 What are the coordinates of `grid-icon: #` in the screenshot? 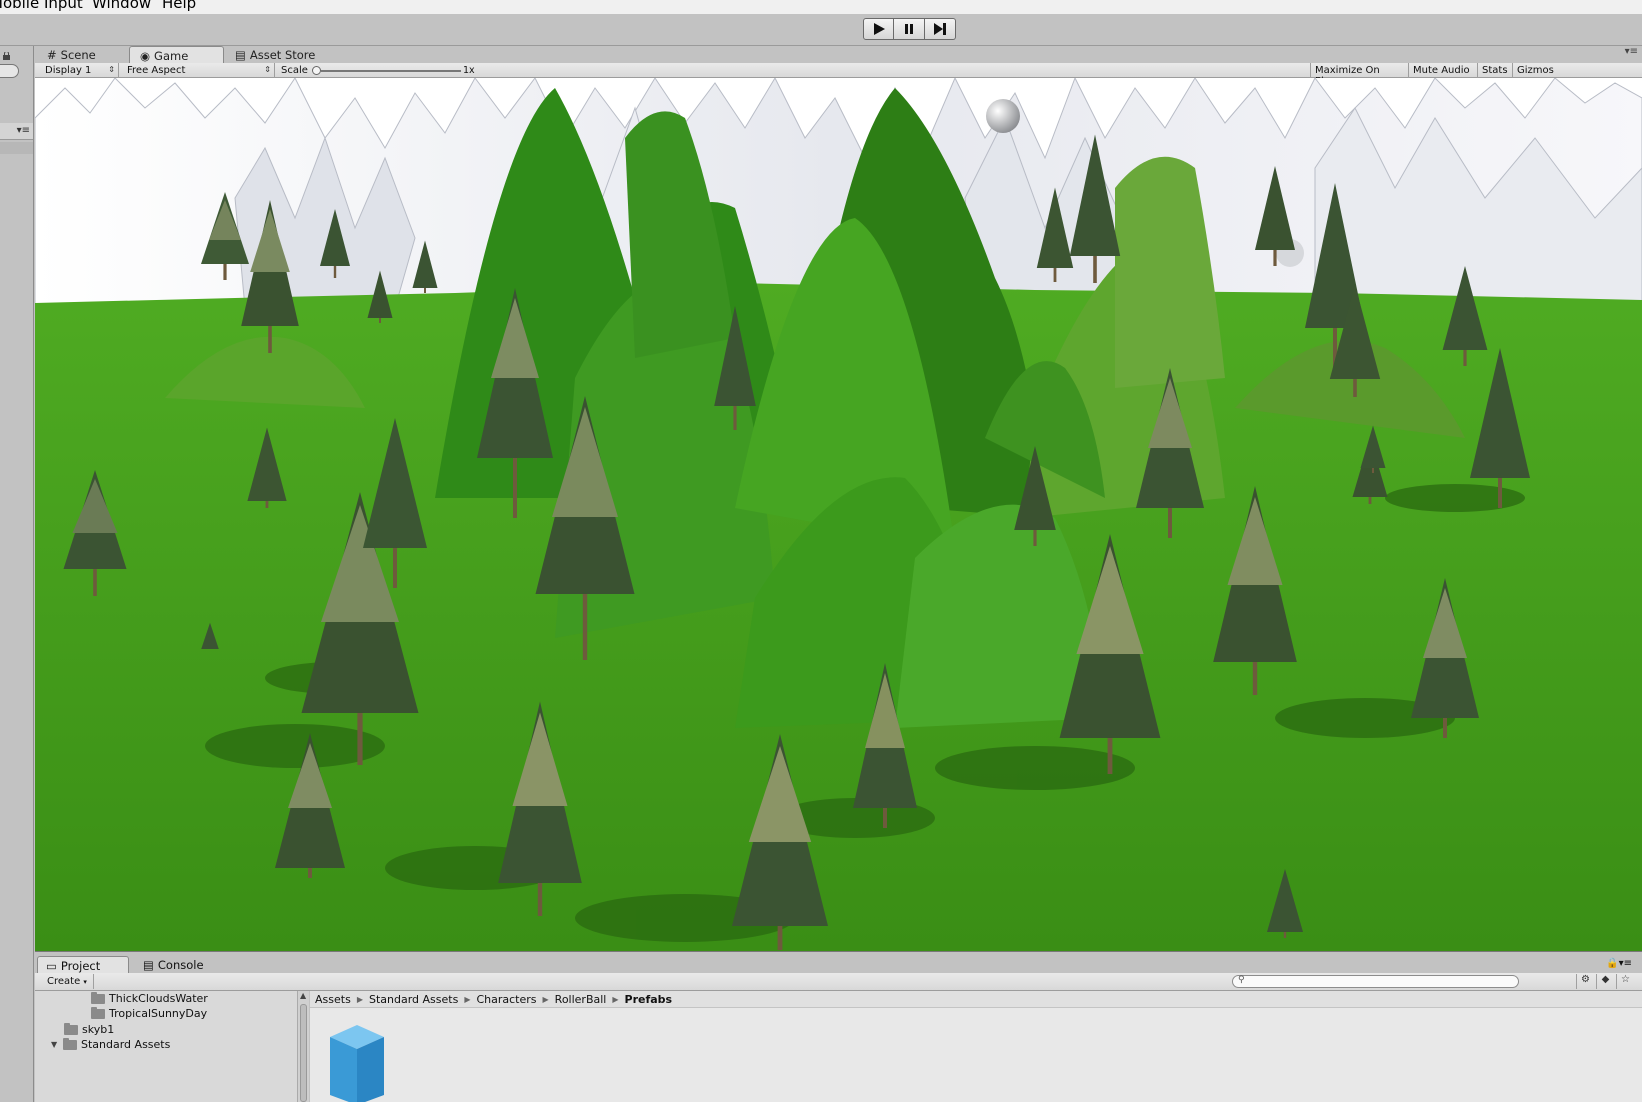 It's located at (52, 55).